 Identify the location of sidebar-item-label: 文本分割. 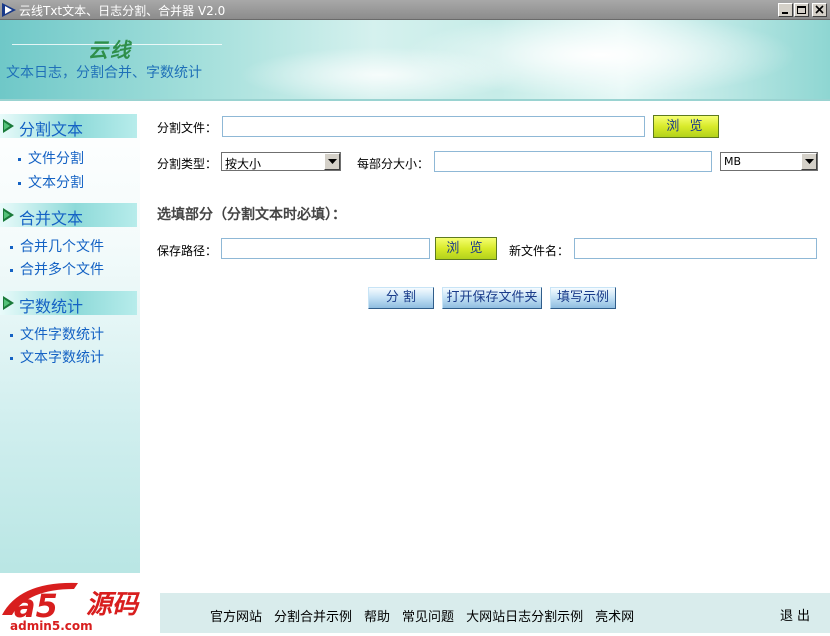
(56, 183).